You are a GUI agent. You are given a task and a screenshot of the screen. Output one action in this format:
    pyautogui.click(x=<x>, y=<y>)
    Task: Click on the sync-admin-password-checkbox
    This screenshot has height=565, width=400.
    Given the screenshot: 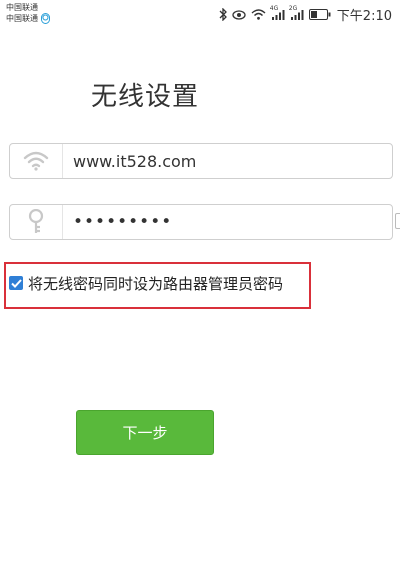 What is the action you would take?
    pyautogui.click(x=16, y=283)
    